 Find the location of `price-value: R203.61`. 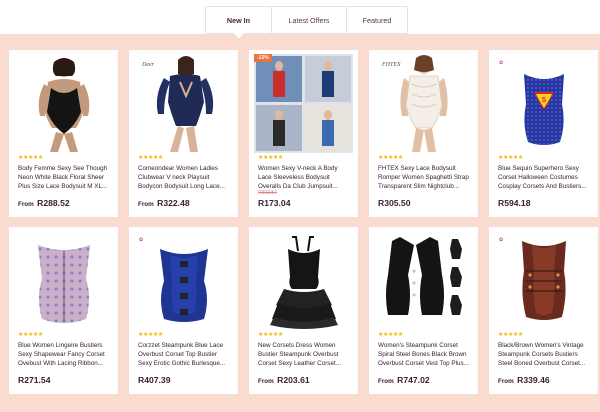

price-value: R203.61 is located at coordinates (293, 380).